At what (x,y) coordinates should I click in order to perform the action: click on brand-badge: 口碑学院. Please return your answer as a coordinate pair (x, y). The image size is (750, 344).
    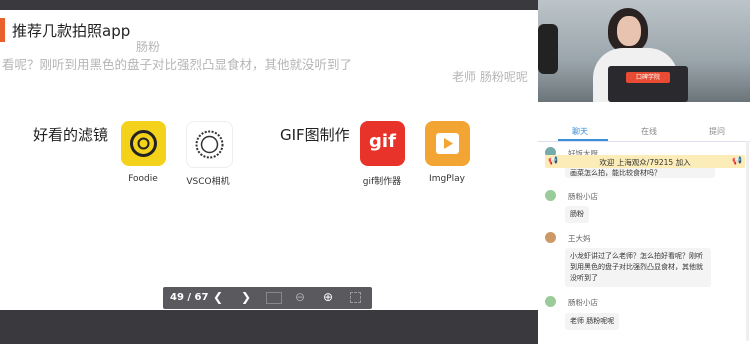
    Looking at the image, I should click on (648, 77).